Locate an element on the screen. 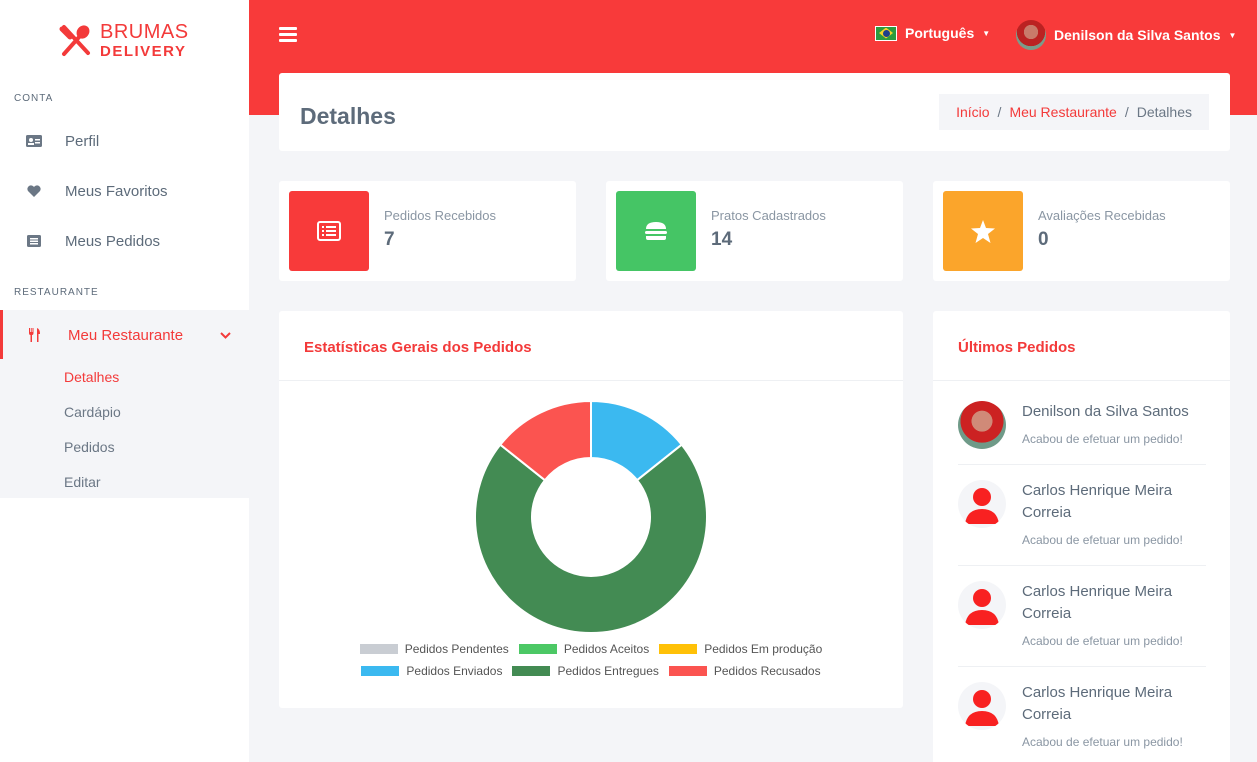 This screenshot has width=1257, height=762. stat-card-pratos: Pratos Cadastrados 14 is located at coordinates (754, 231).